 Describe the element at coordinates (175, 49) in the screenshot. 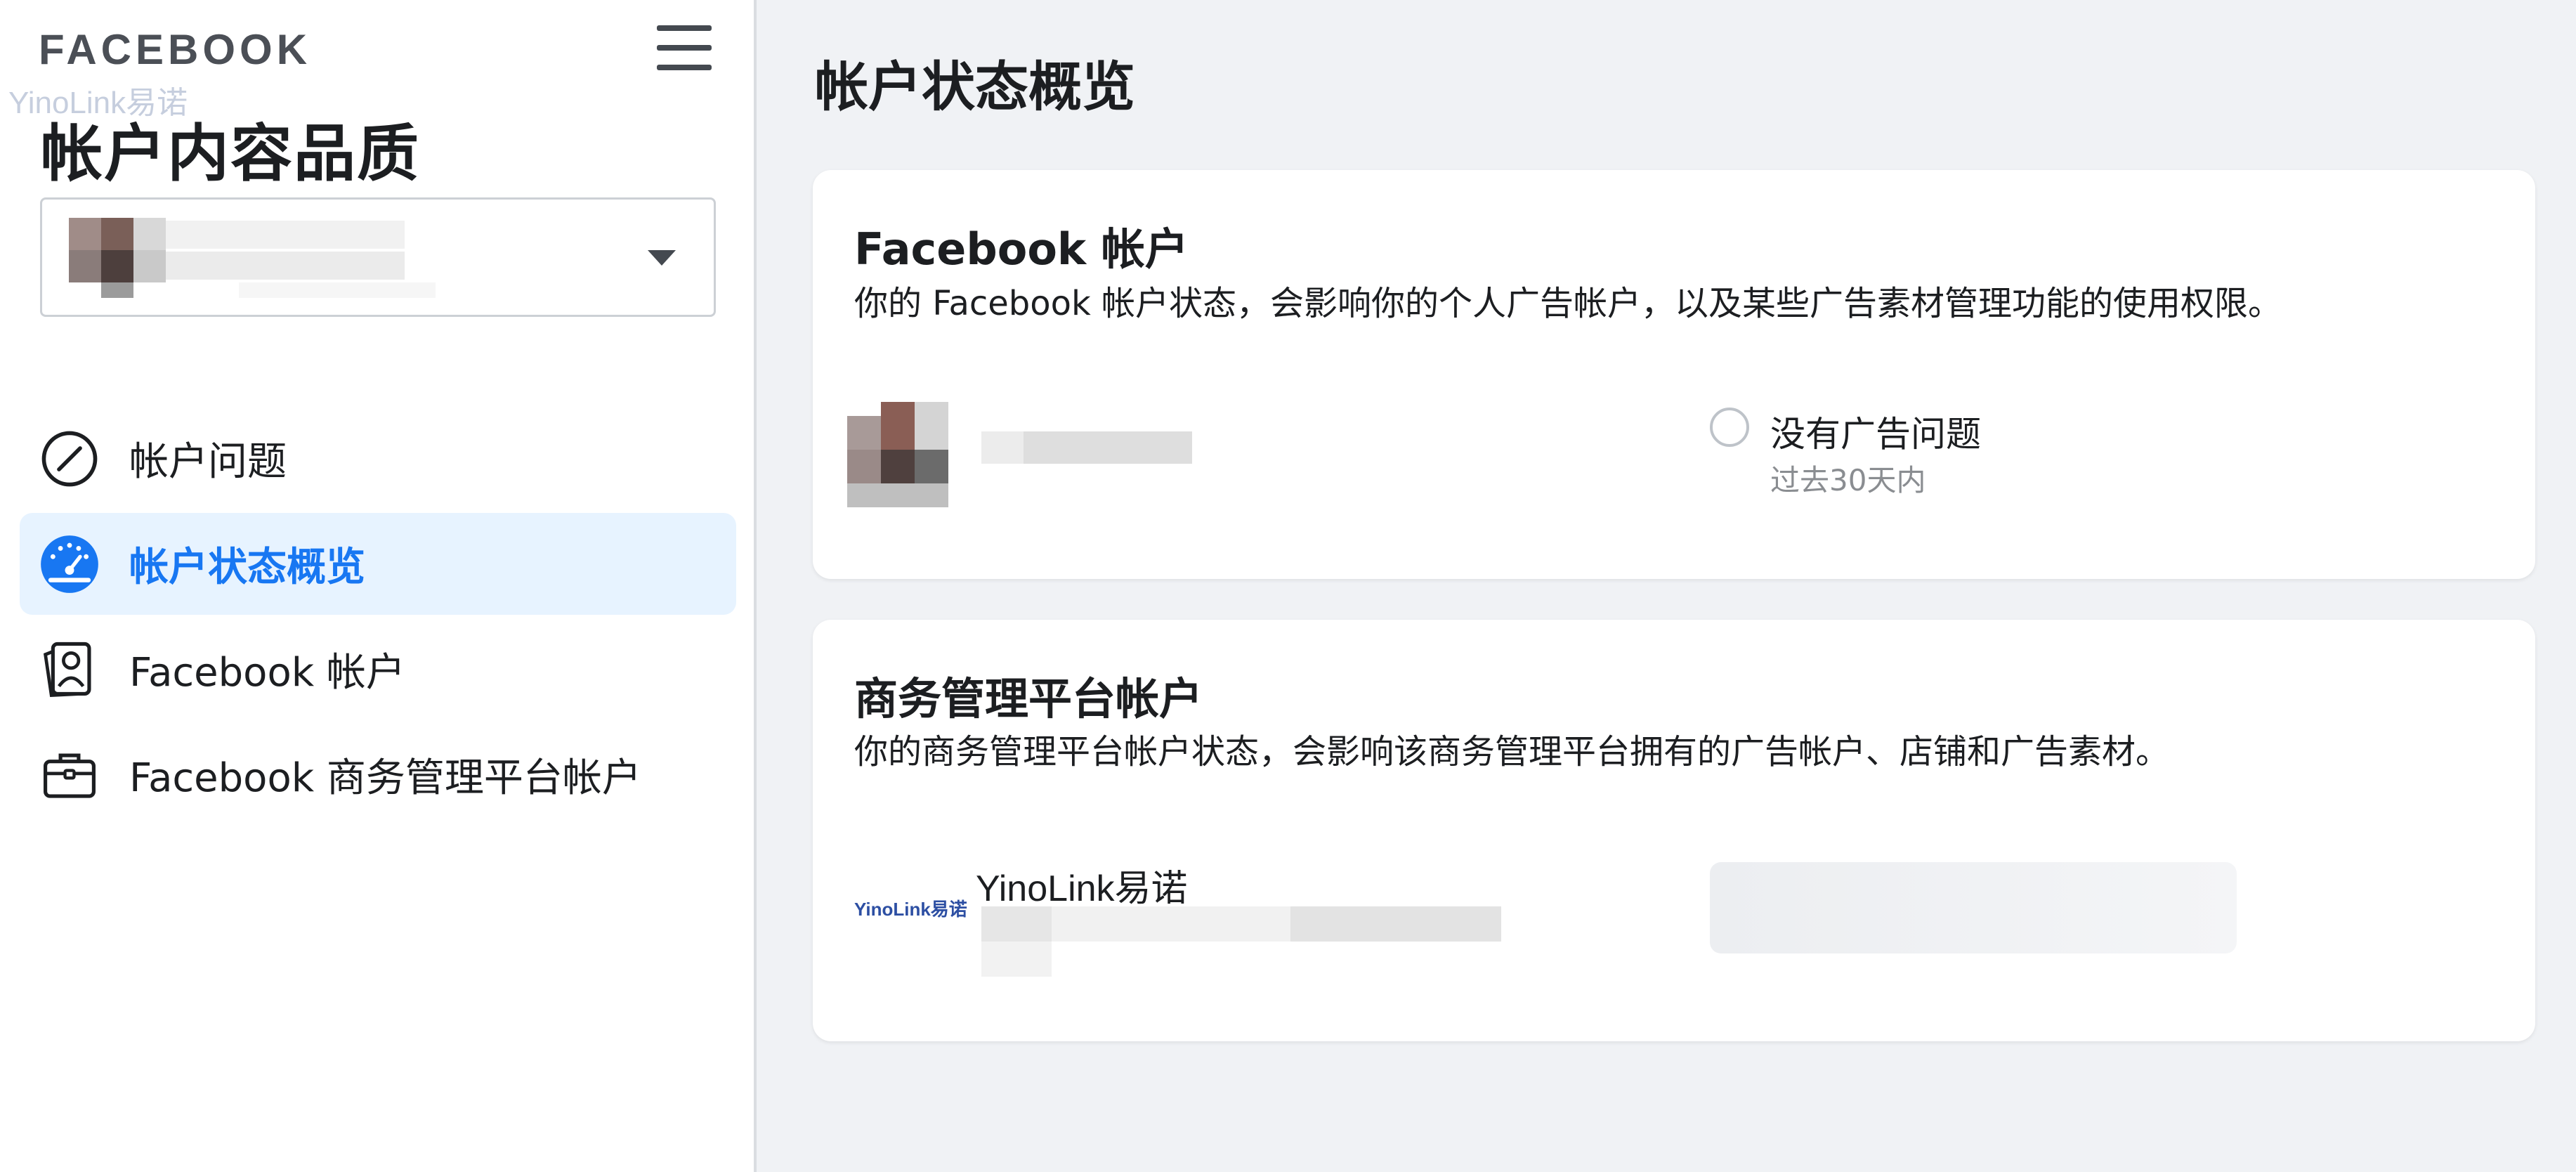

I see `facebook-logo: FACEBOOK` at that location.